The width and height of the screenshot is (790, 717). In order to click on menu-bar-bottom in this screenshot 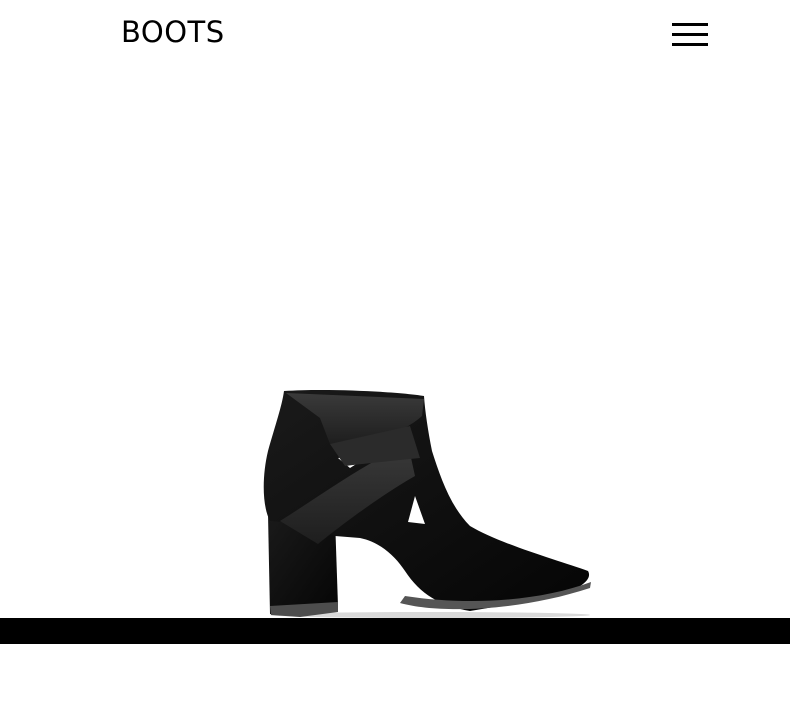, I will do `click(690, 44)`.